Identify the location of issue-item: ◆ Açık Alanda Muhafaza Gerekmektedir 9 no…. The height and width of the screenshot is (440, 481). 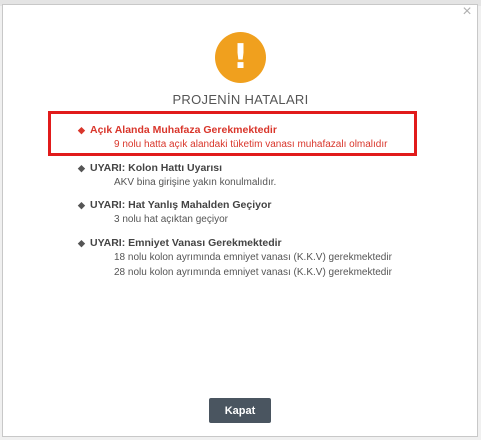
(232, 138).